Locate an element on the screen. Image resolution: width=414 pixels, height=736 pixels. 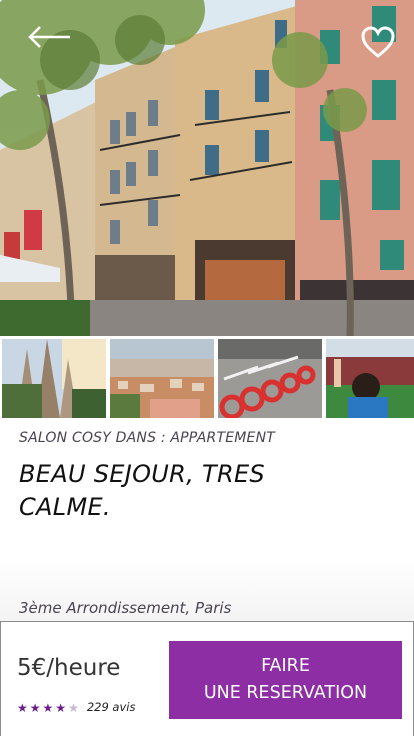
photo-thumbnail-strip is located at coordinates (207, 378).